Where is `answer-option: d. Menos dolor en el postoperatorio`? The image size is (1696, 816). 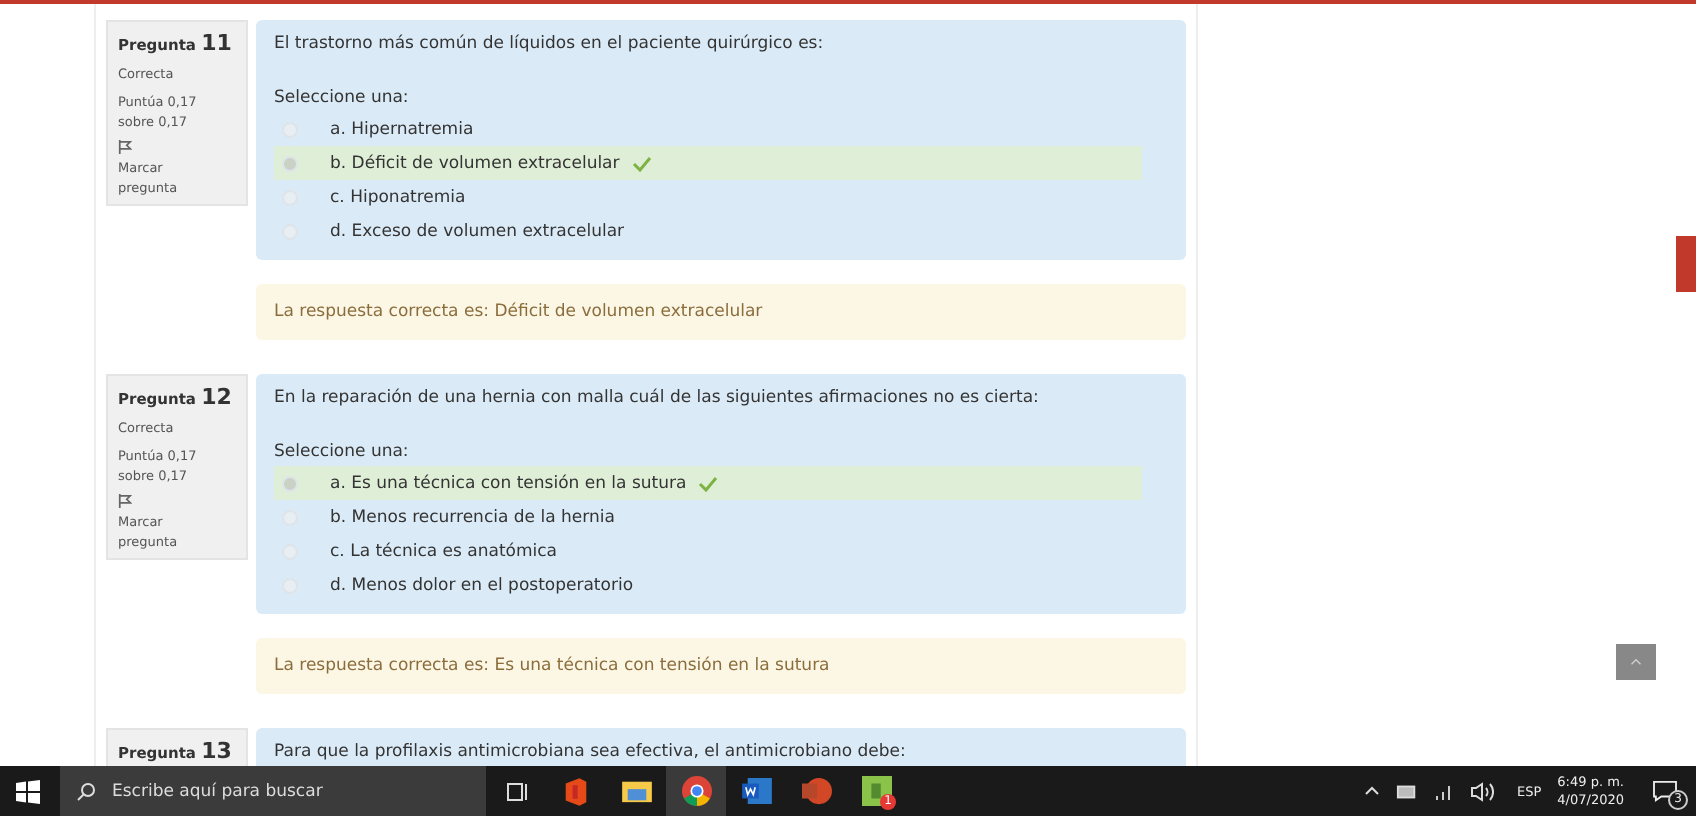
answer-option: d. Menos dolor en el postoperatorio is located at coordinates (708, 585).